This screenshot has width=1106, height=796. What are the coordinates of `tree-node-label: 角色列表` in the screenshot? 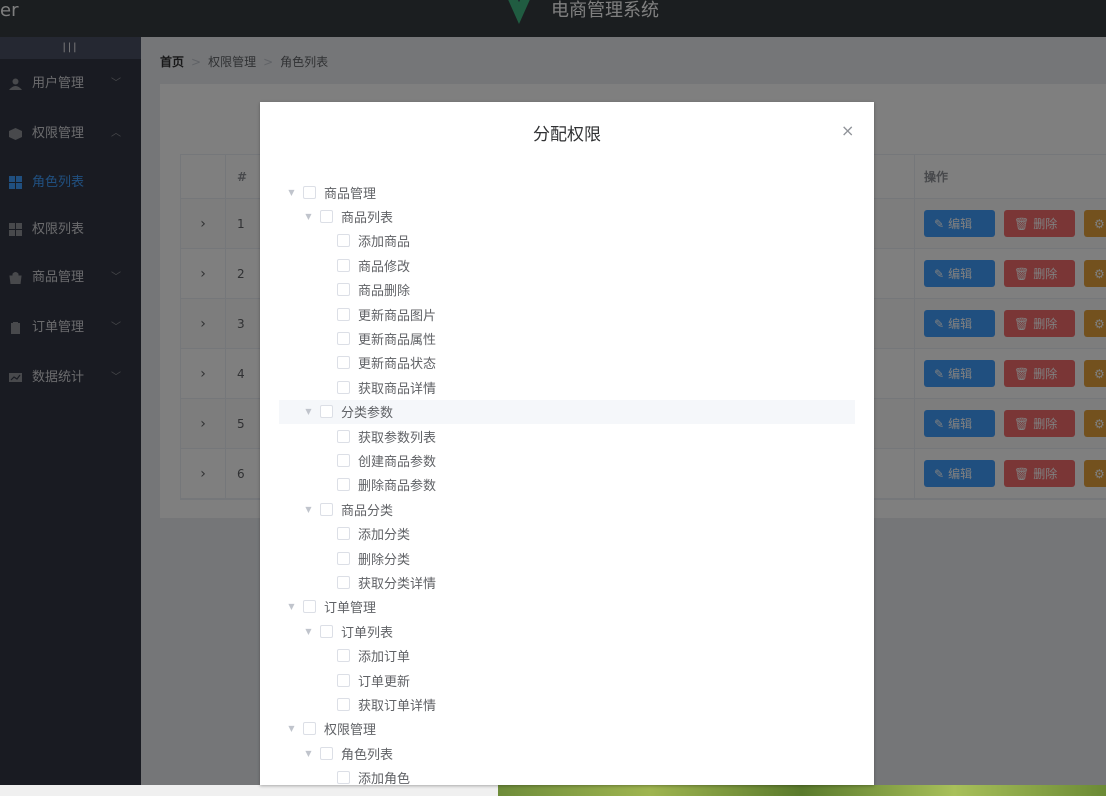 It's located at (367, 755).